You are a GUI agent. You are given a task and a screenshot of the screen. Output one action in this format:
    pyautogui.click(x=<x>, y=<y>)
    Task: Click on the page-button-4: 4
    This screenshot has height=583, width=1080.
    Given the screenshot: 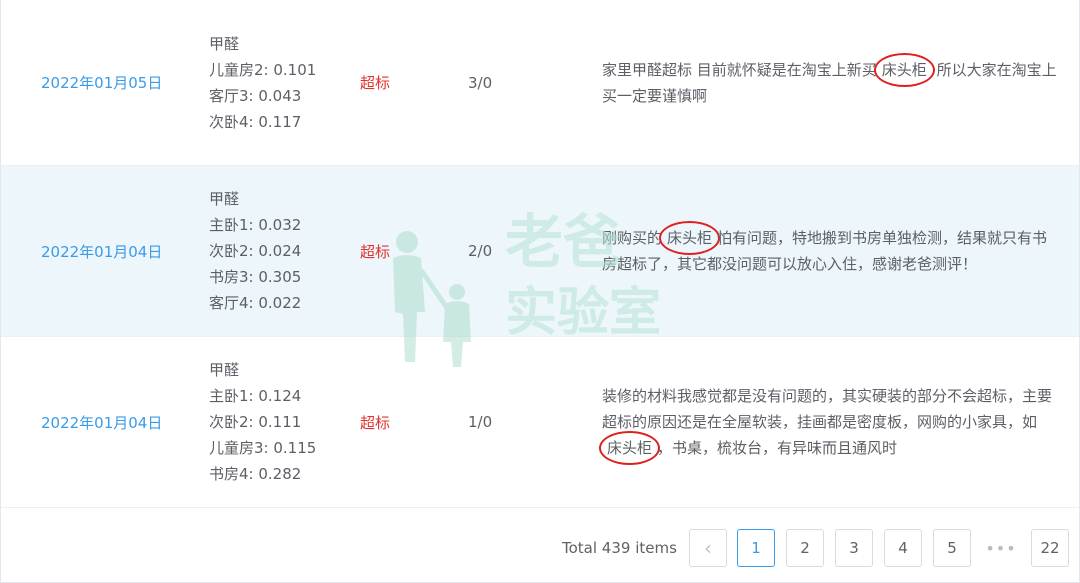 What is the action you would take?
    pyautogui.click(x=903, y=548)
    